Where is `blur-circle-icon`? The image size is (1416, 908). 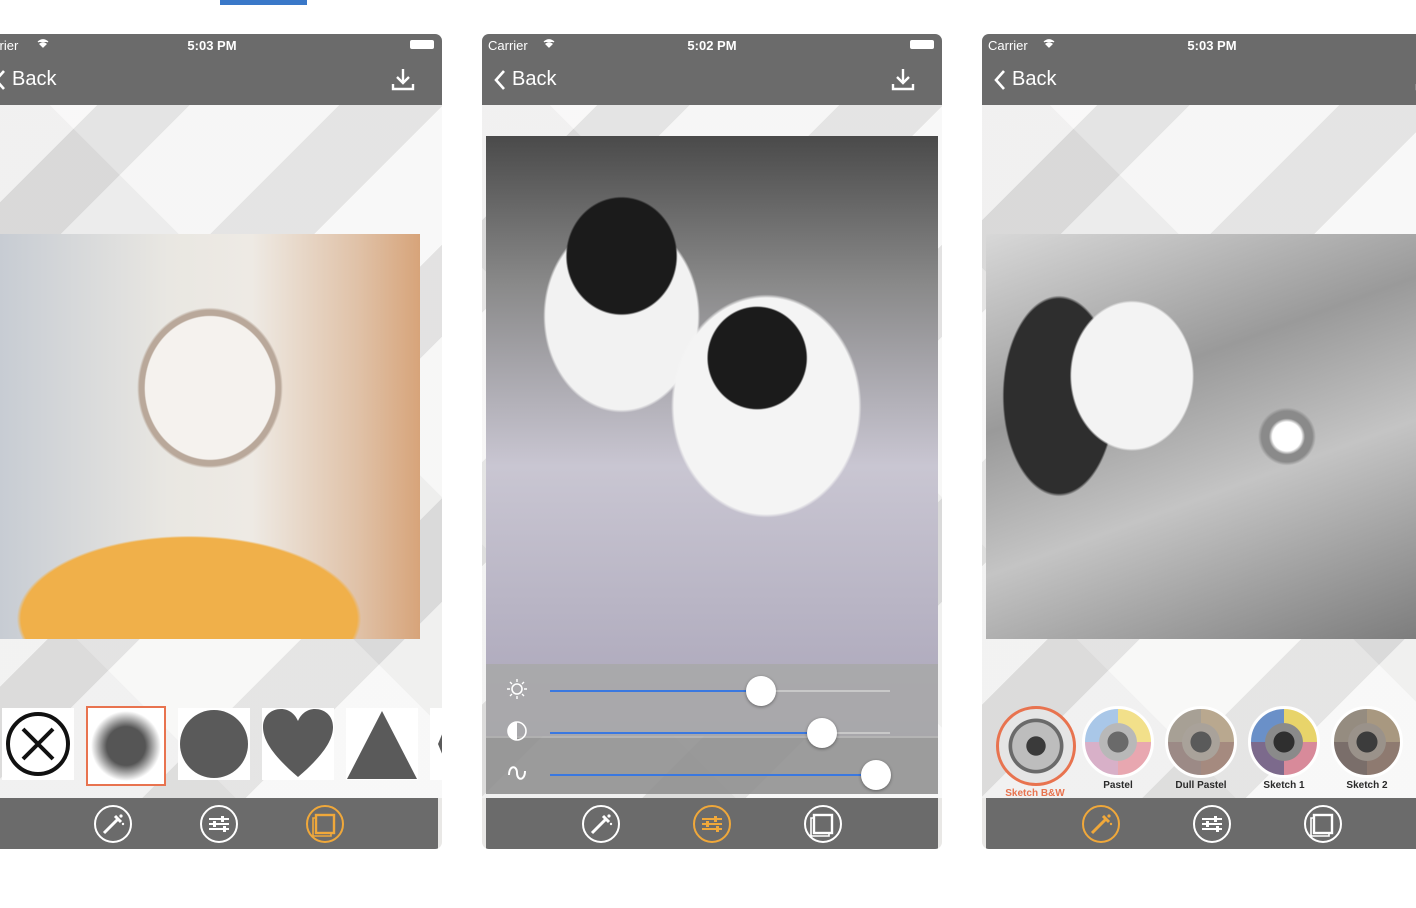
blur-circle-icon is located at coordinates (126, 746).